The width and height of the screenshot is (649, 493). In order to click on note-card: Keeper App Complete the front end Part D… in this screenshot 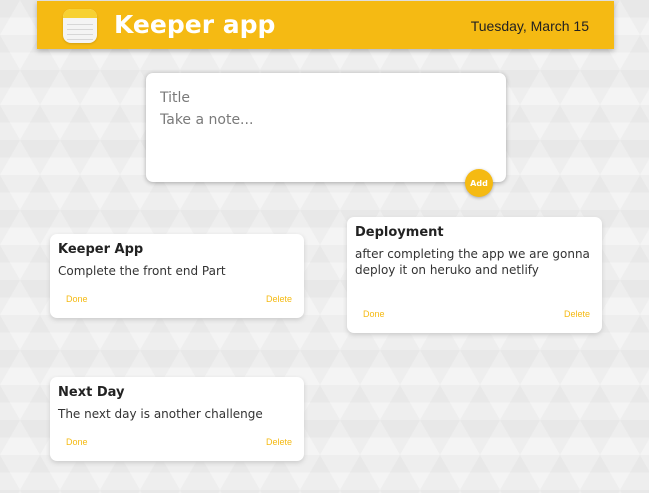, I will do `click(177, 276)`.